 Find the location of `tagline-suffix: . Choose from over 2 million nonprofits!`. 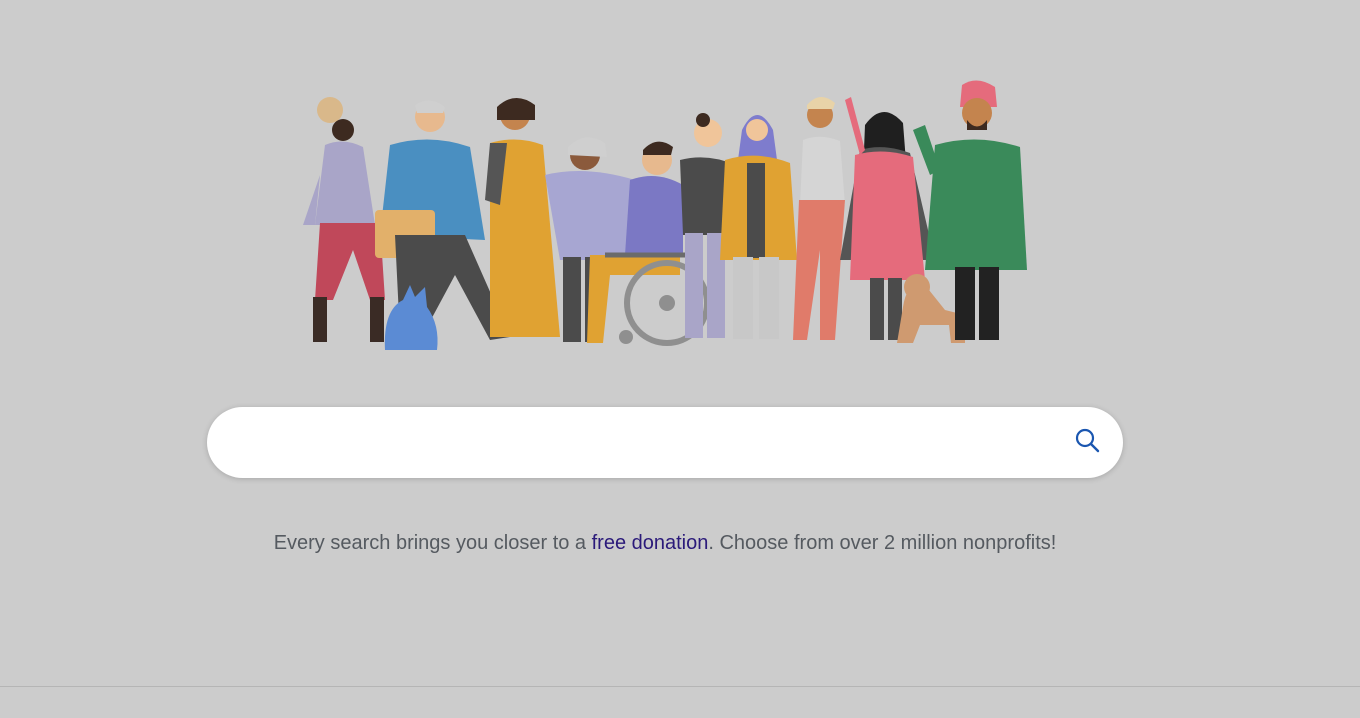

tagline-suffix: . Choose from over 2 million nonprofits! is located at coordinates (882, 543).